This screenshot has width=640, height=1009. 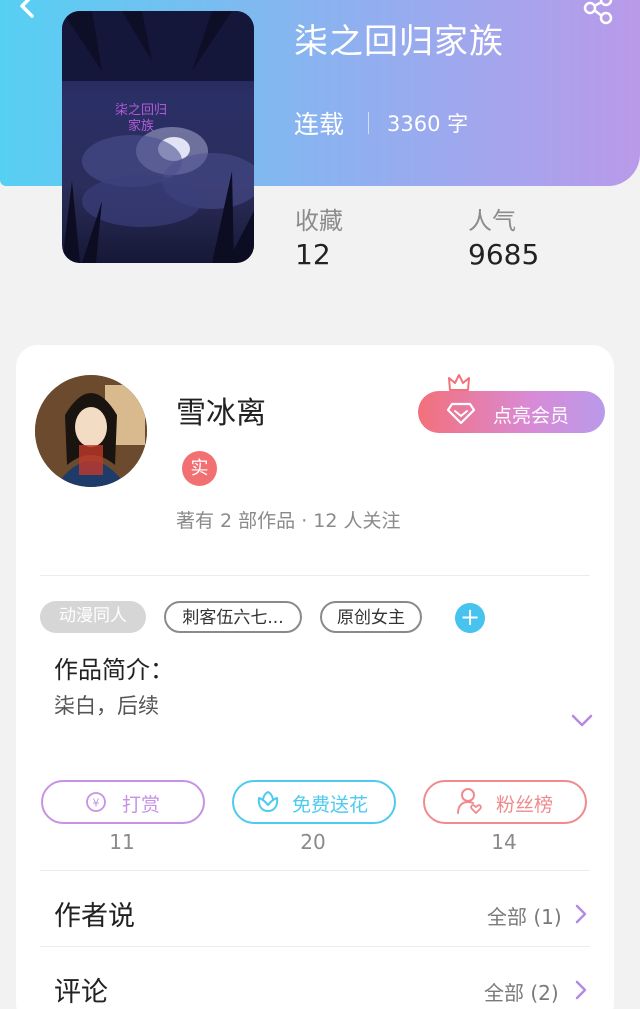 I want to click on add-tag-button: +, so click(x=470, y=618).